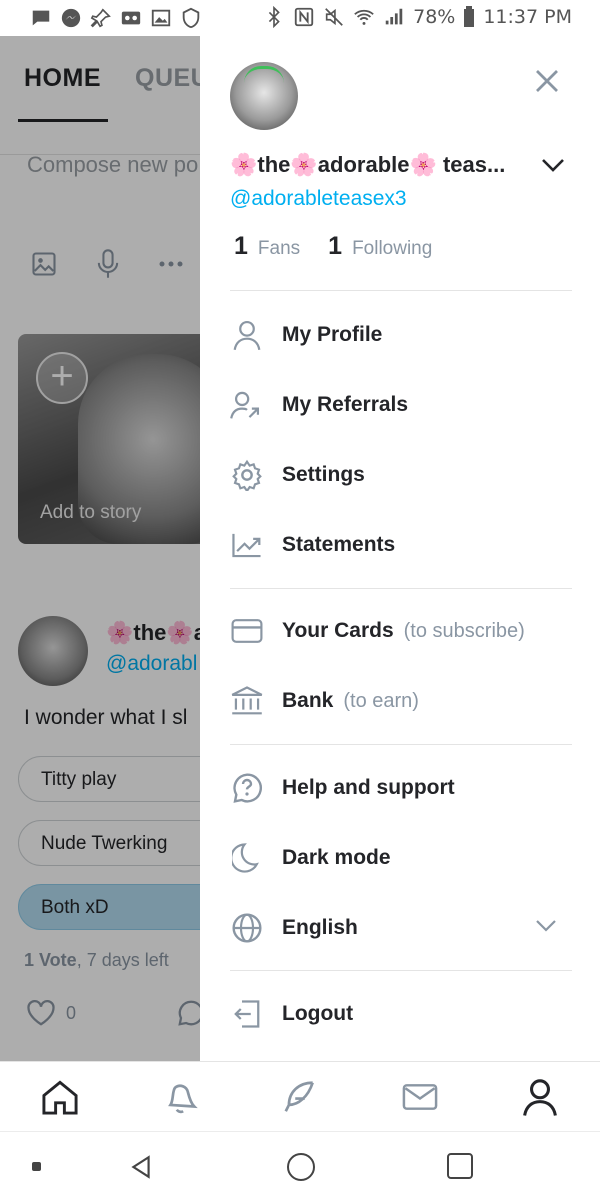 This screenshot has height=1201, width=600. I want to click on bottom-nav, so click(300, 1096).